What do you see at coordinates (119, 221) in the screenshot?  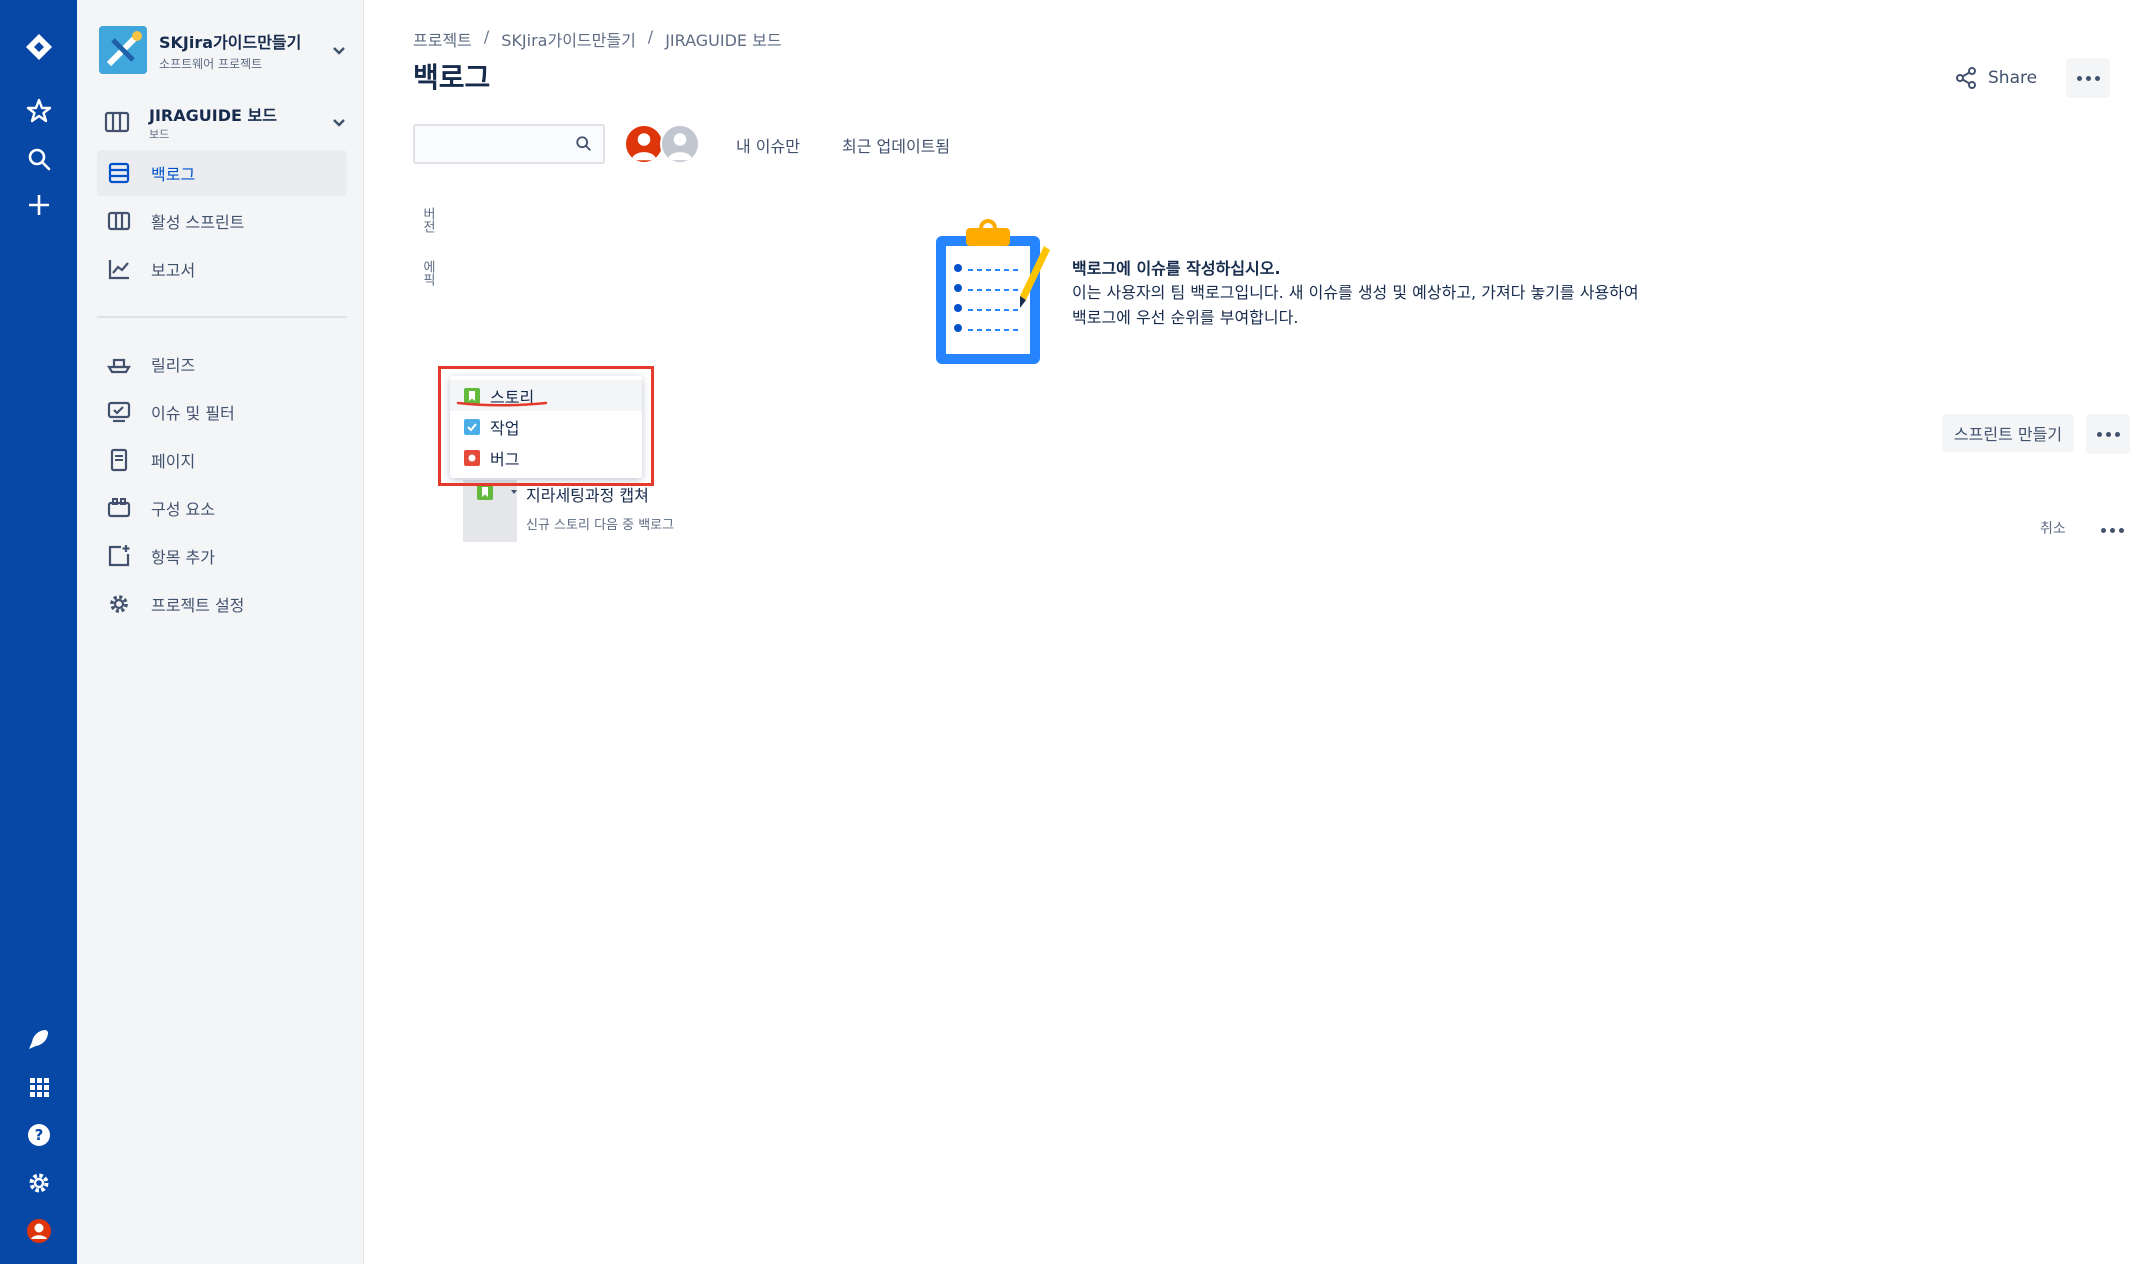 I see `board-columns-icon` at bounding box center [119, 221].